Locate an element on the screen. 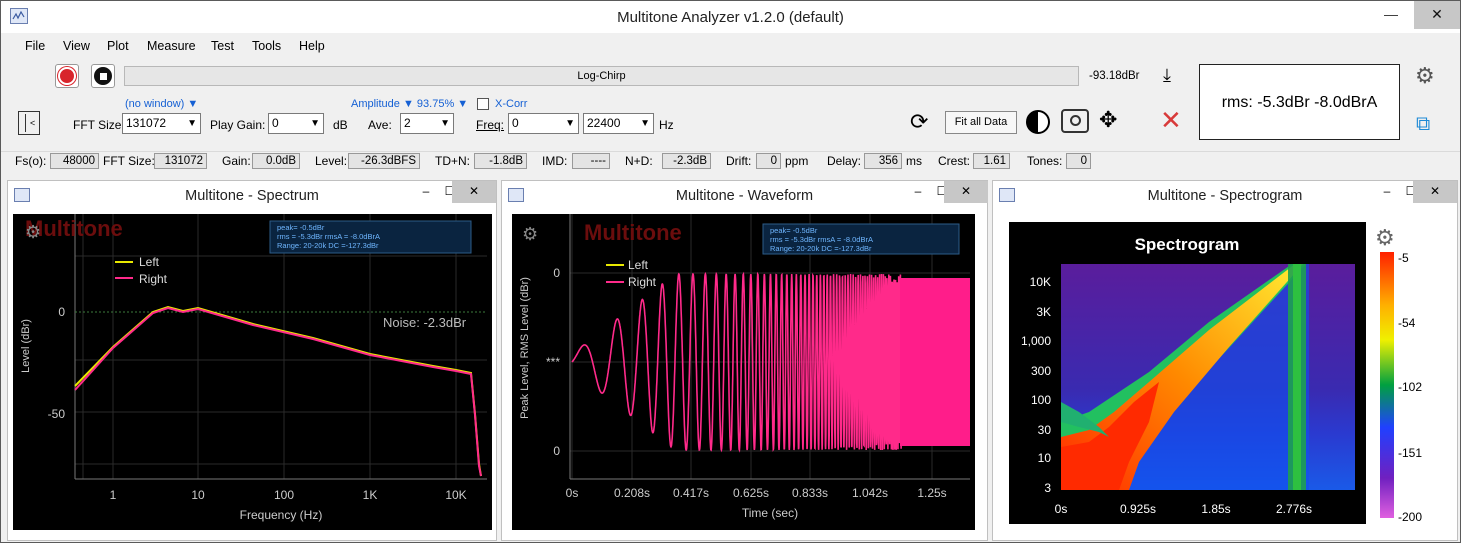 This screenshot has height=543, width=1461. spectrogram-gear-icon: ⚙ is located at coordinates (1385, 238).